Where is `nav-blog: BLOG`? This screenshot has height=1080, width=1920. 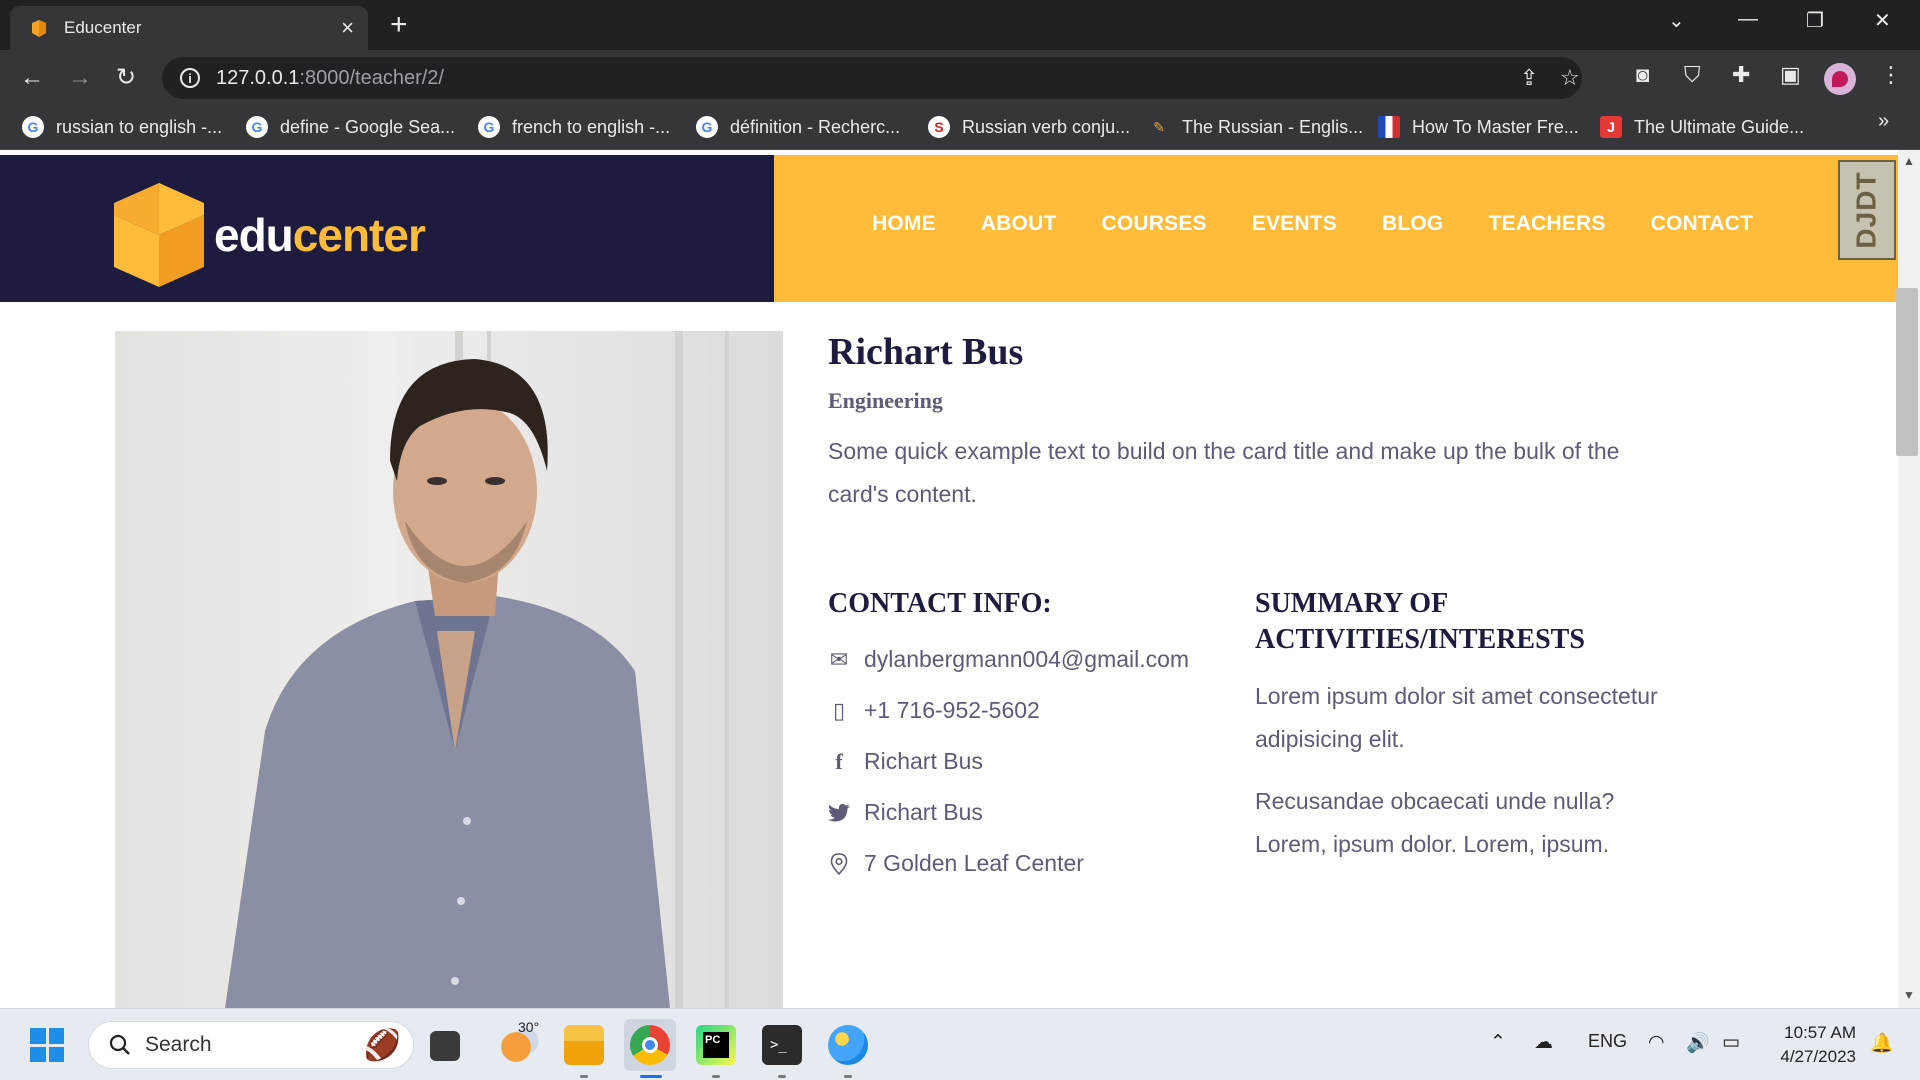
nav-blog: BLOG is located at coordinates (1412, 224).